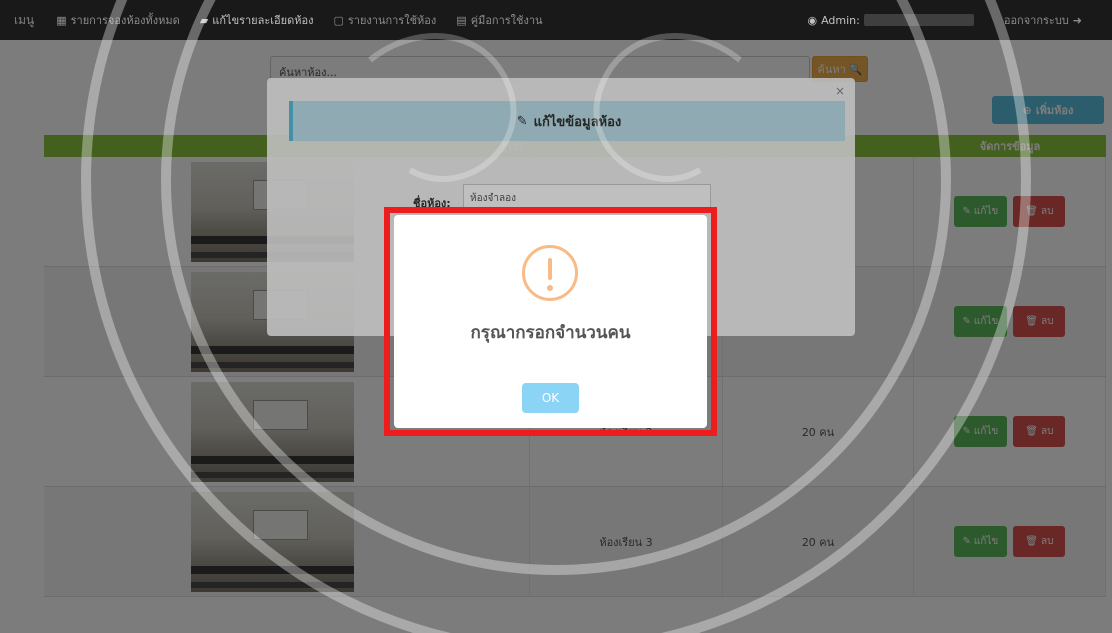 The width and height of the screenshot is (1112, 633). I want to click on alert-dialog: กรุณากรอกจำนวนคน OK, so click(550, 321).